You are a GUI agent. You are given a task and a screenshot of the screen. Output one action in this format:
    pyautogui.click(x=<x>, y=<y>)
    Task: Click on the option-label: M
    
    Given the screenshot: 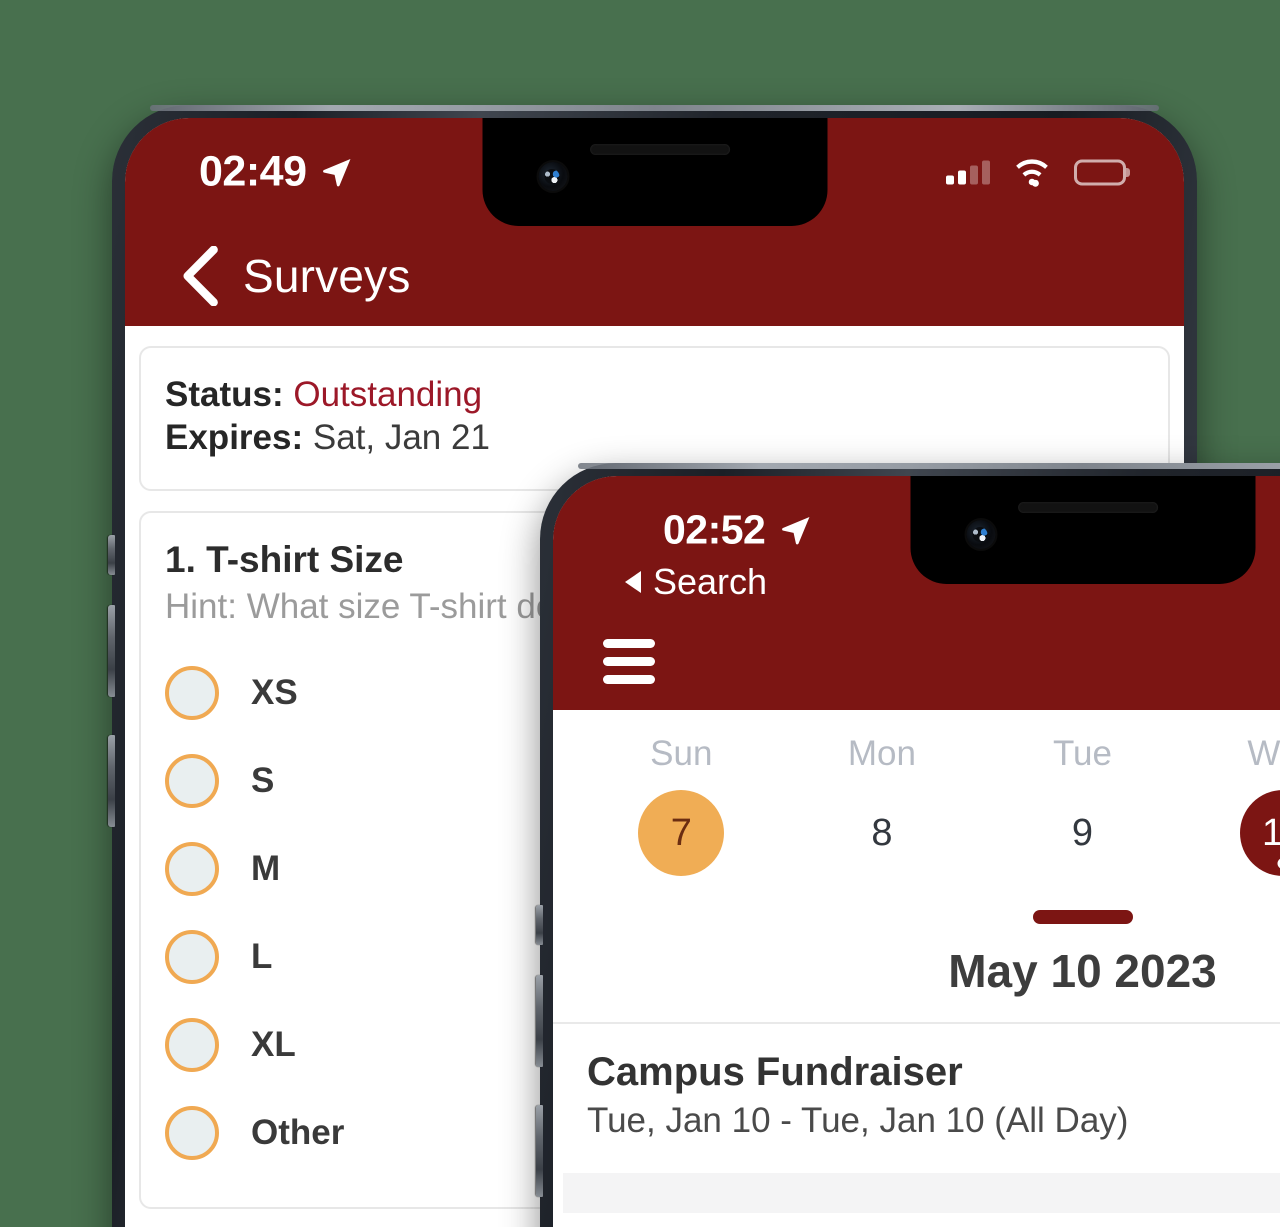 What is the action you would take?
    pyautogui.click(x=266, y=869)
    